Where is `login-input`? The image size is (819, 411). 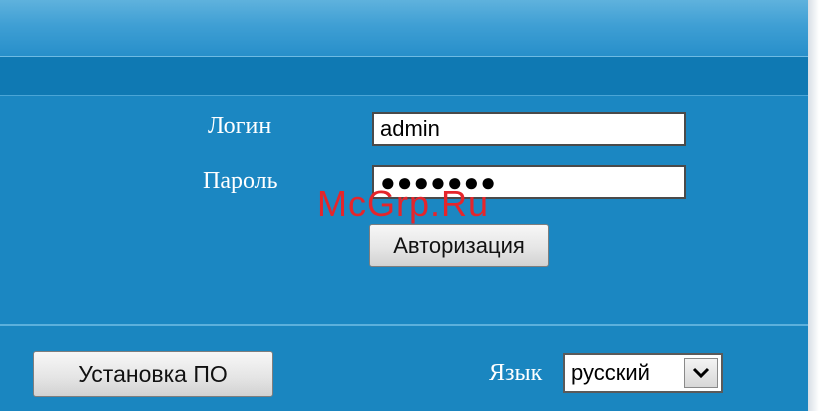
login-input is located at coordinates (529, 129).